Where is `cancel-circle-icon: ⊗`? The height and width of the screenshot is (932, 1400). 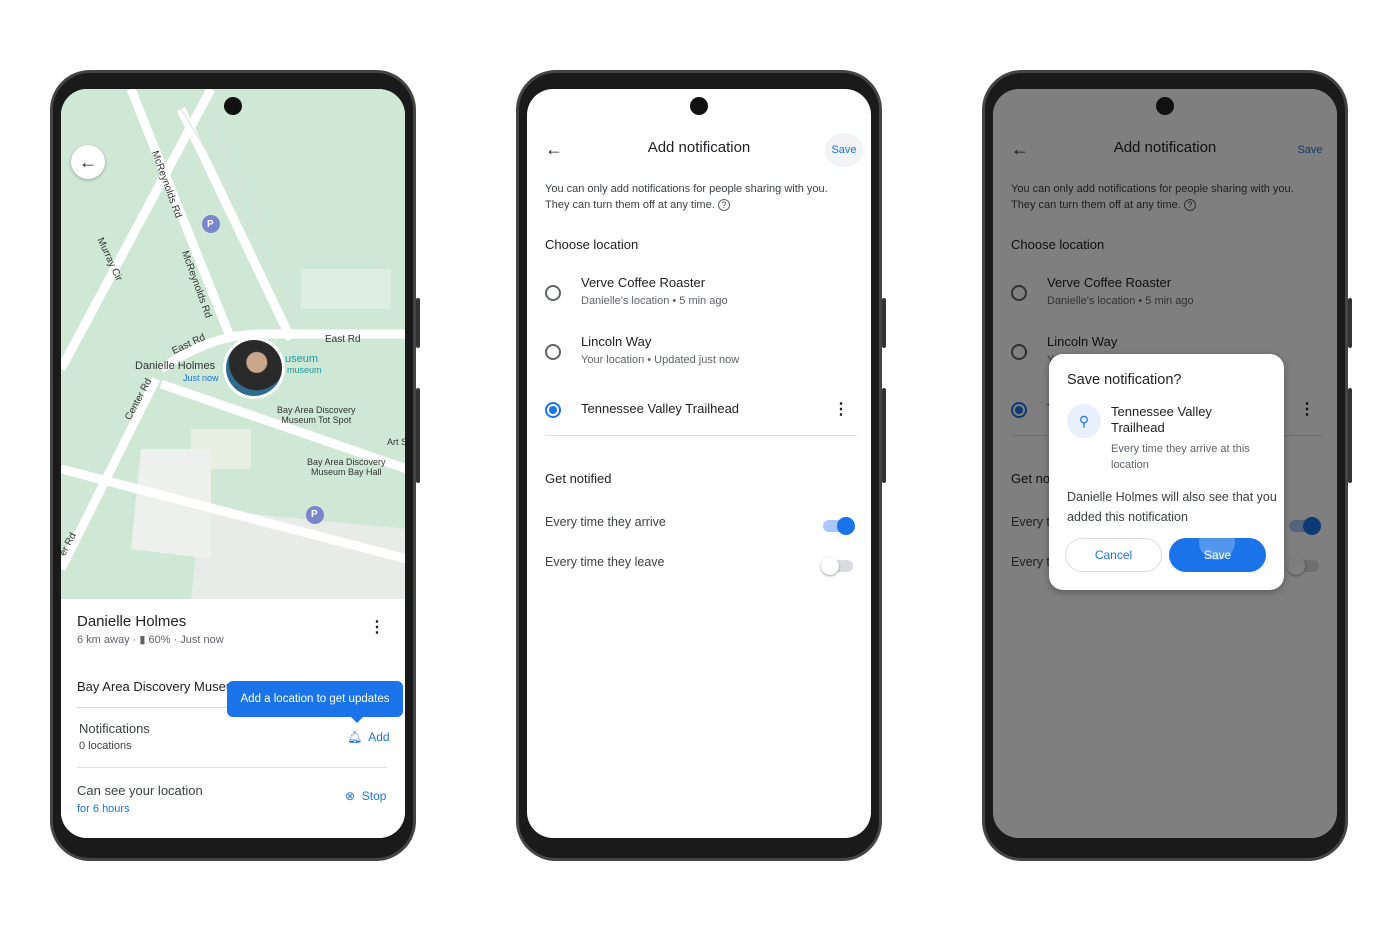
cancel-circle-icon: ⊗ is located at coordinates (350, 796).